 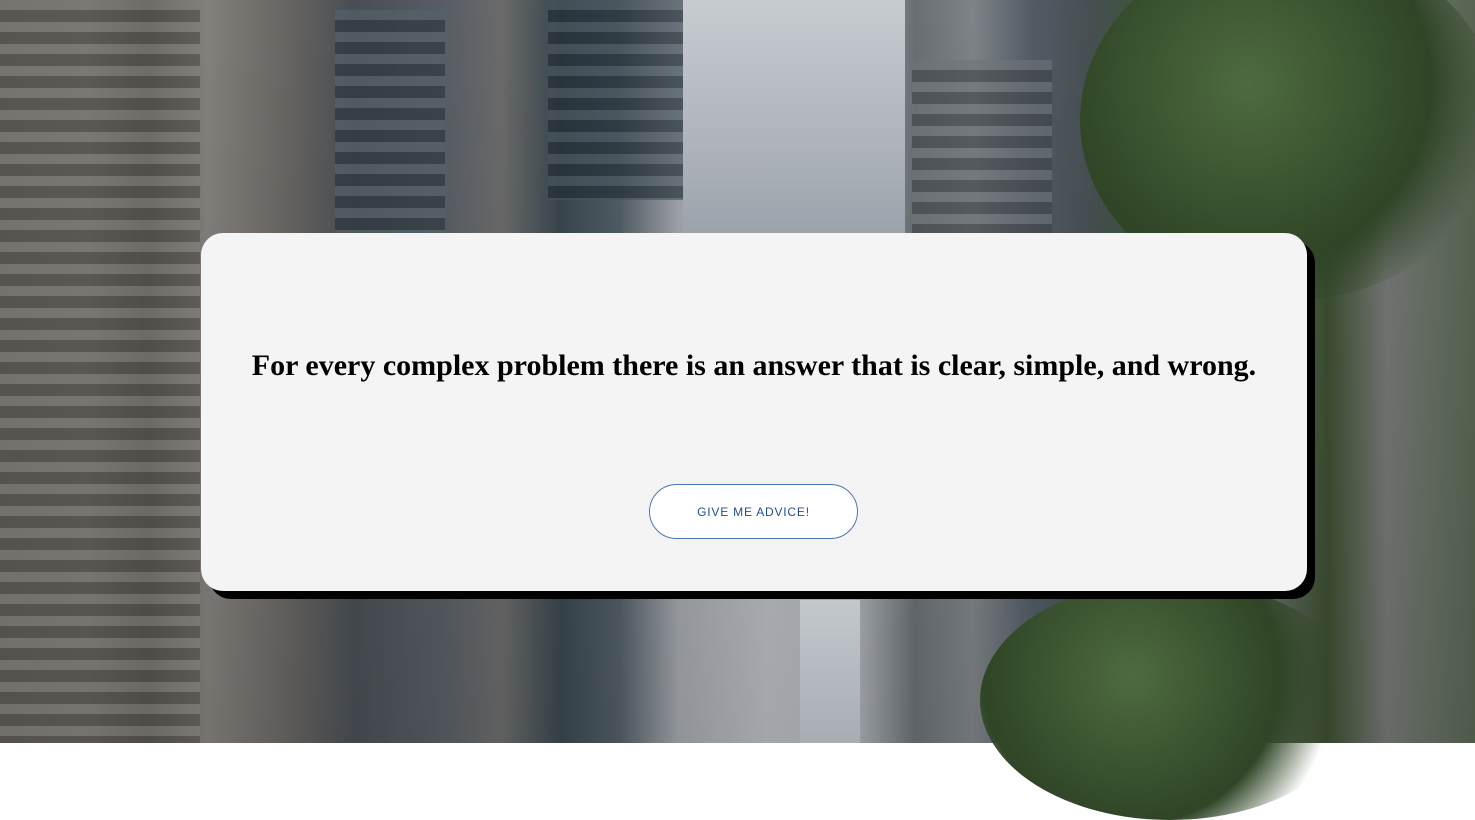 I want to click on building-glass, so click(x=390, y=125).